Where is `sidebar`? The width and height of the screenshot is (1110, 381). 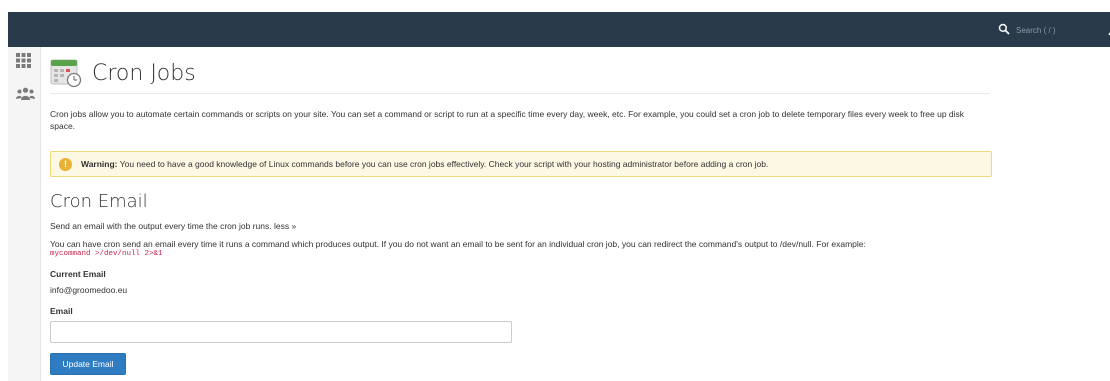
sidebar is located at coordinates (24, 214).